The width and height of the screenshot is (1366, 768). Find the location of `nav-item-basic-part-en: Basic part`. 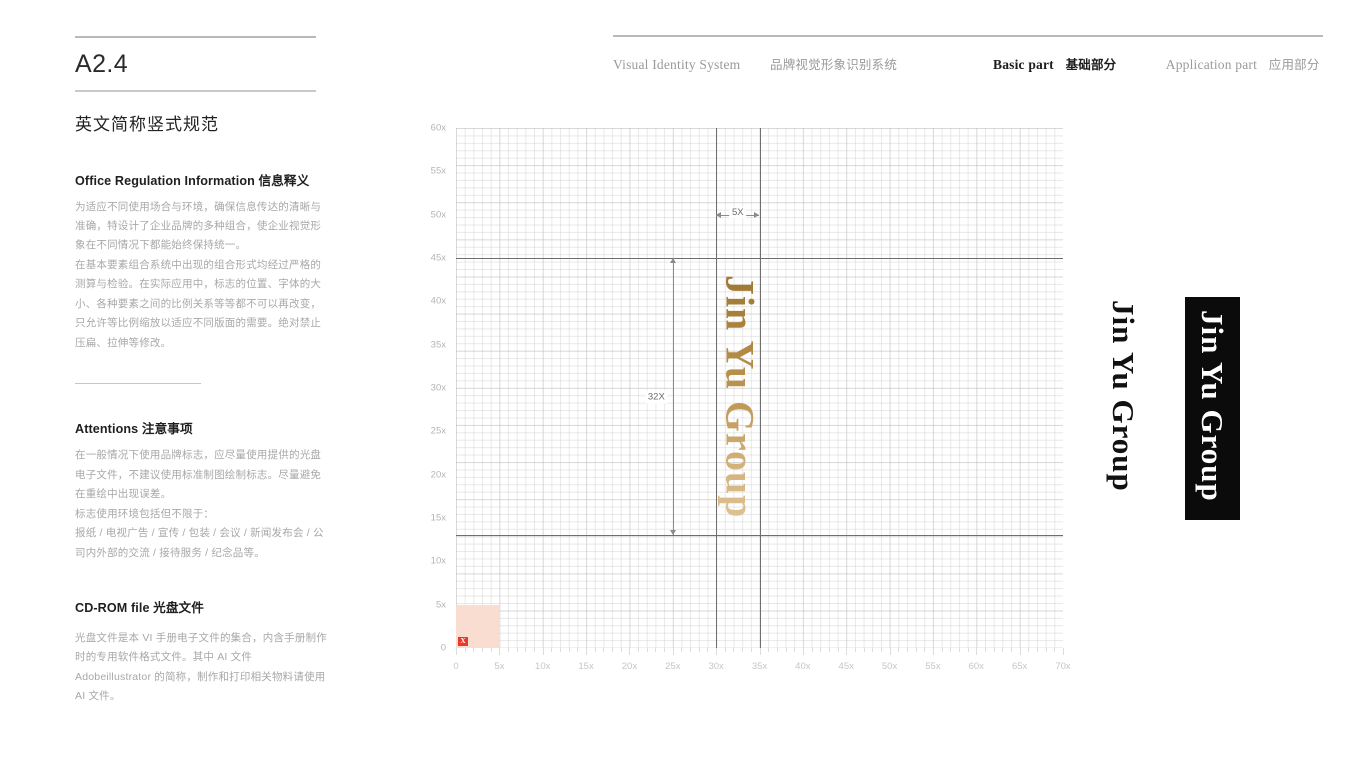

nav-item-basic-part-en: Basic part is located at coordinates (1023, 64).